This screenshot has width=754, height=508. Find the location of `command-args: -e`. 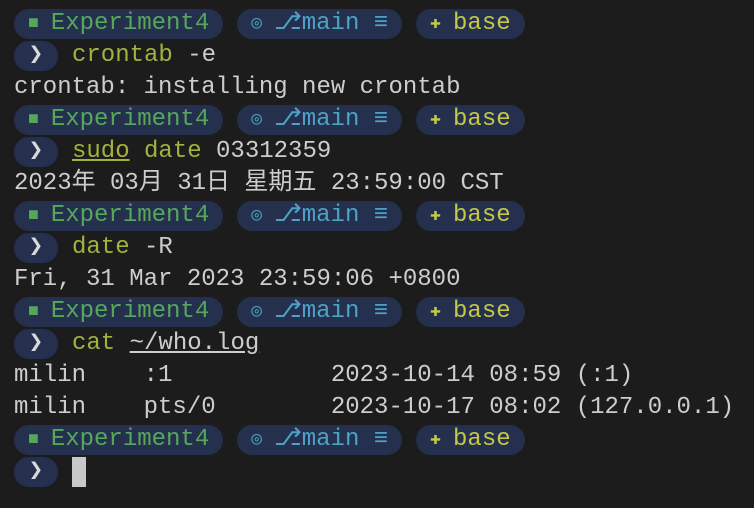

command-args: -e is located at coordinates (194, 55).